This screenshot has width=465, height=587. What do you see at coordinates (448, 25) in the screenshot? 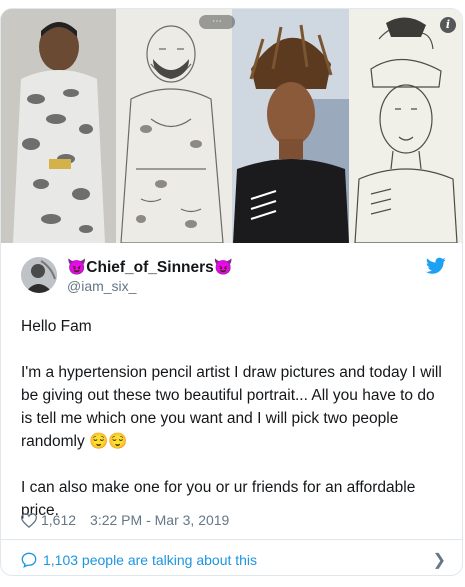
I see `info-icon: i` at bounding box center [448, 25].